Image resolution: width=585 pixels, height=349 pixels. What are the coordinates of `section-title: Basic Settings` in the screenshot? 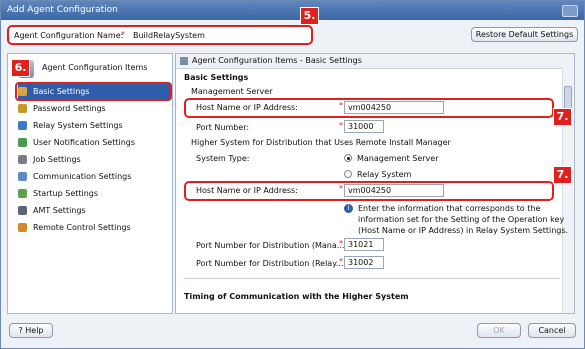 It's located at (216, 77).